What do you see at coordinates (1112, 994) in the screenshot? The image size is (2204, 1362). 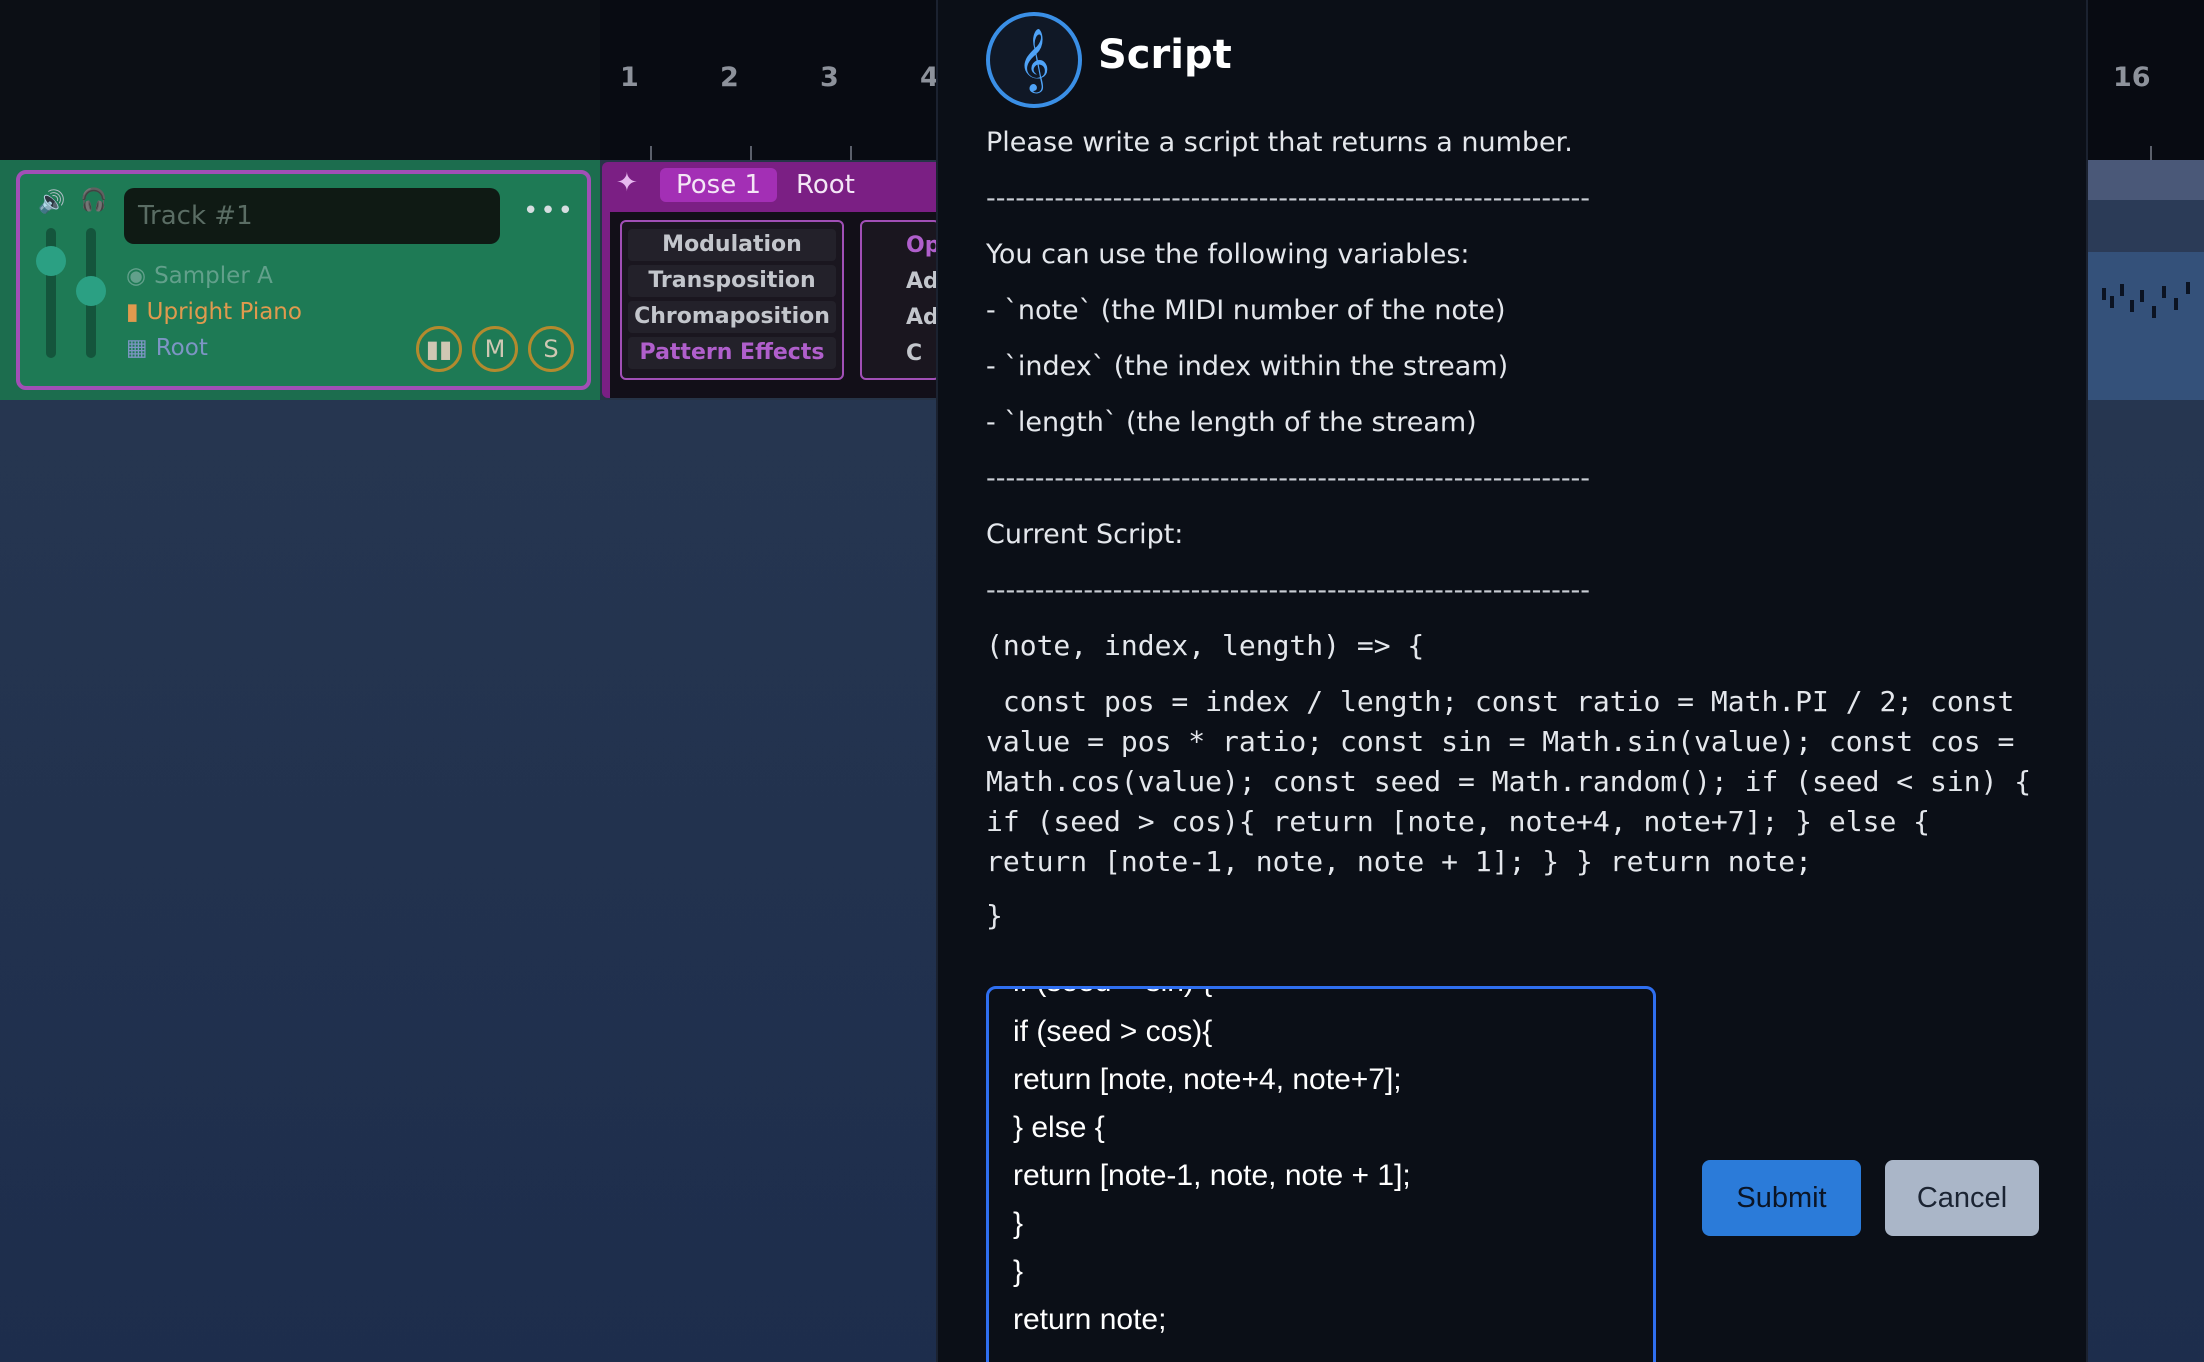 I see `editor-line: if (seed < sin) {` at bounding box center [1112, 994].